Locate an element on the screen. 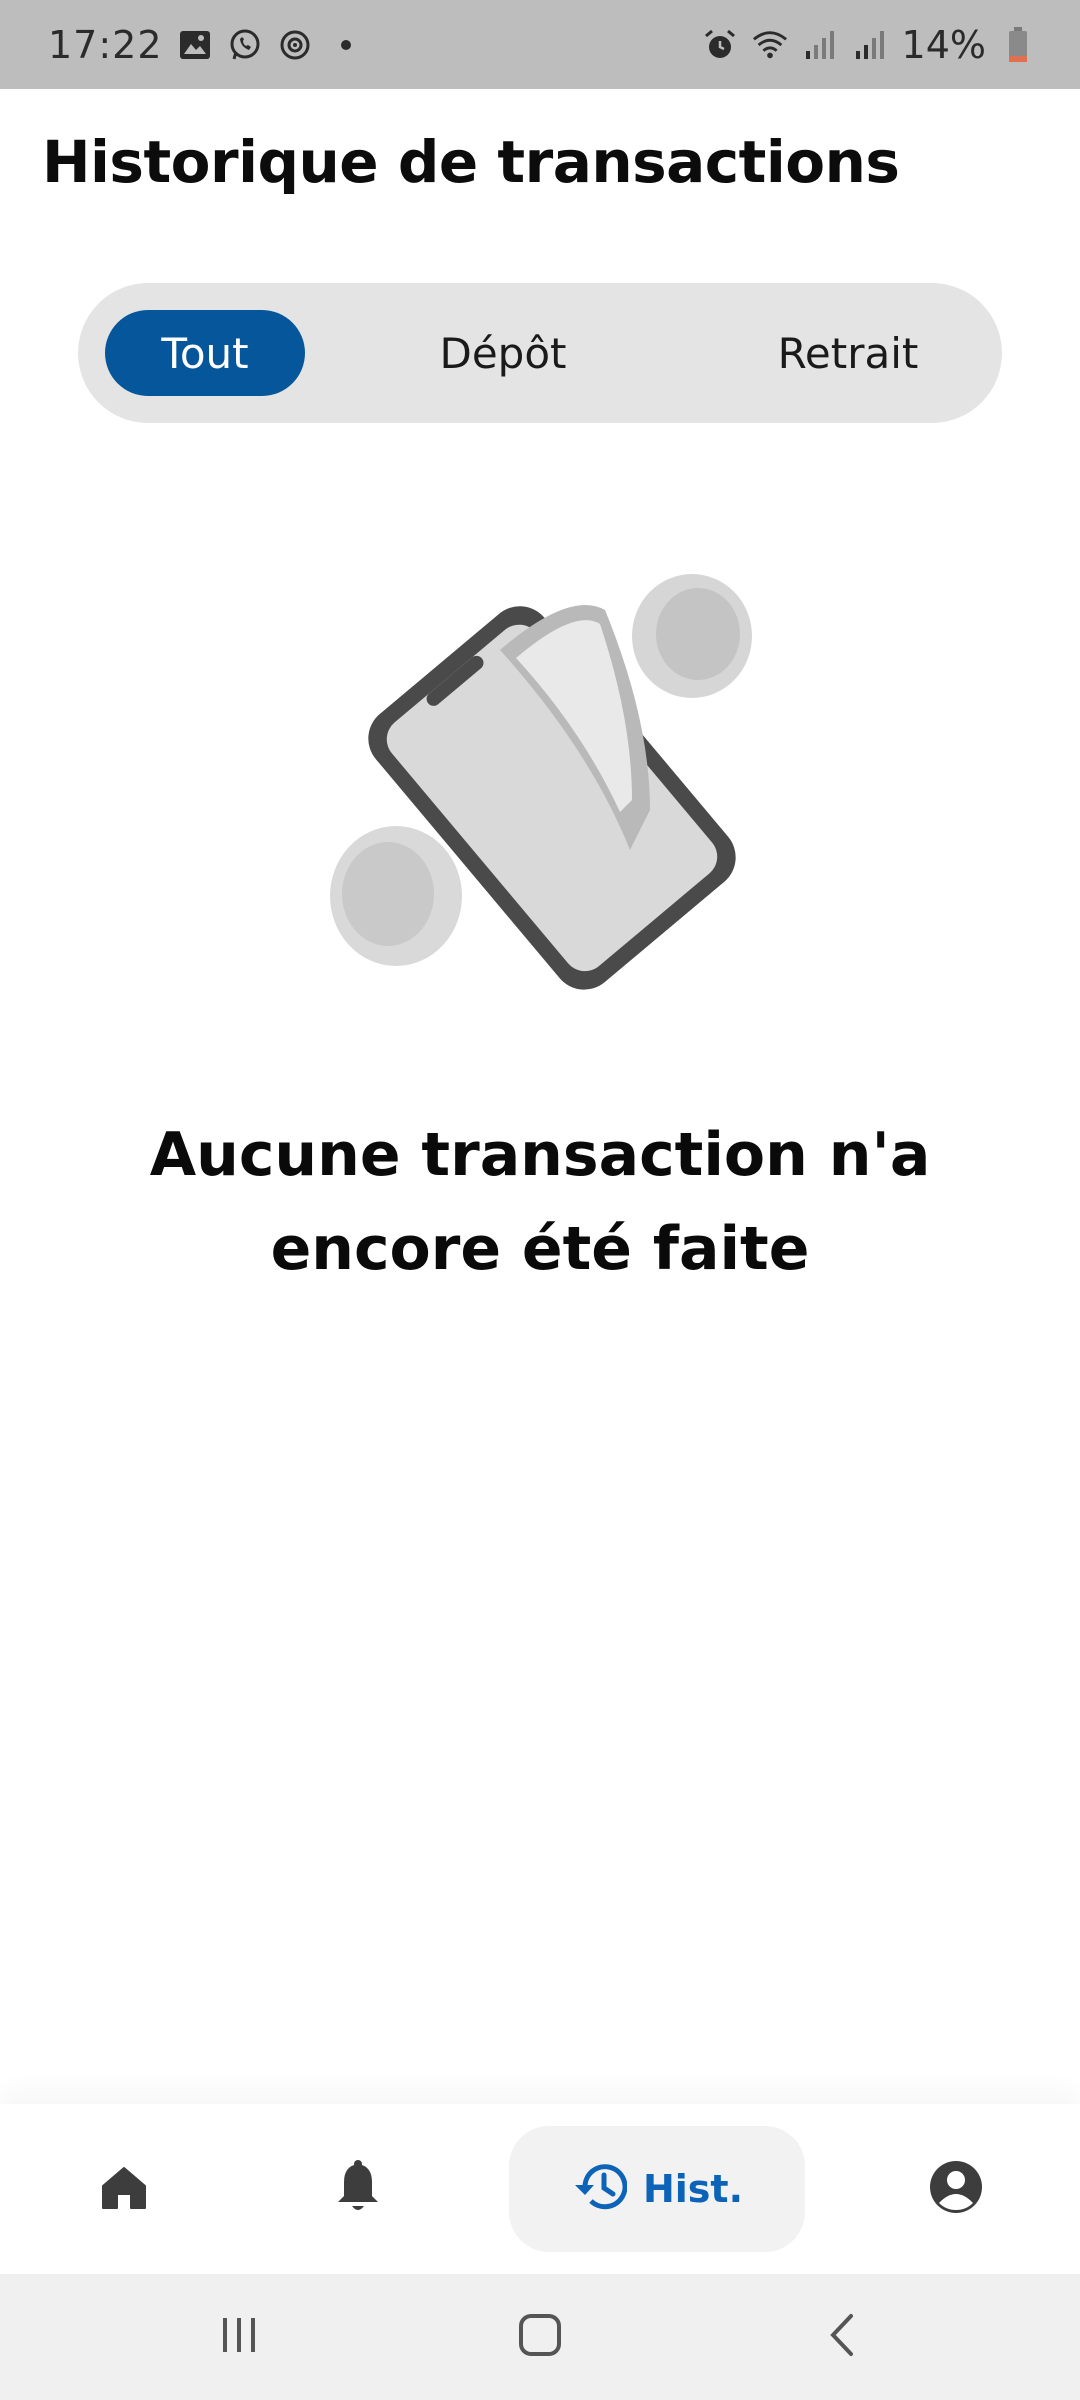  nav-history: Hist. is located at coordinates (657, 2189).